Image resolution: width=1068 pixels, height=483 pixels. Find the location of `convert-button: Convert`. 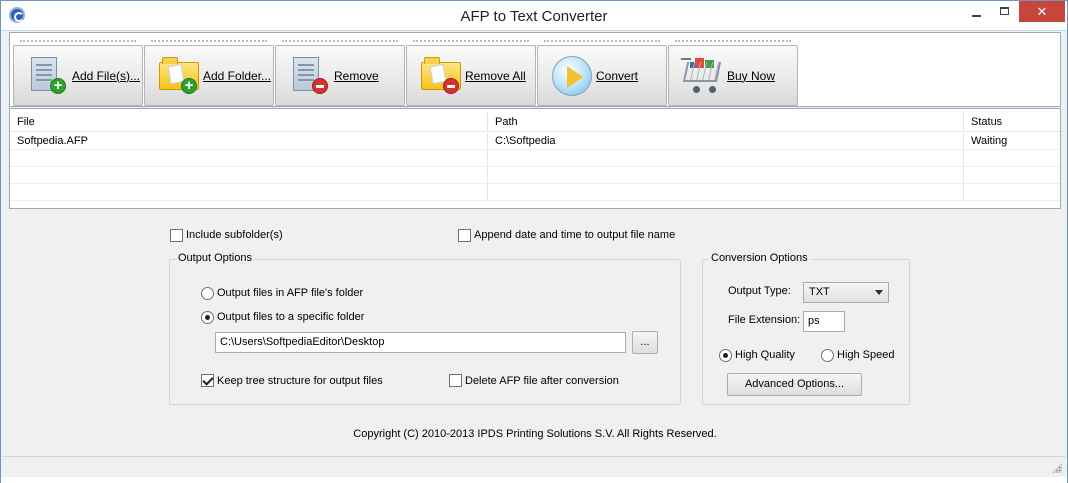

convert-button: Convert is located at coordinates (602, 73).